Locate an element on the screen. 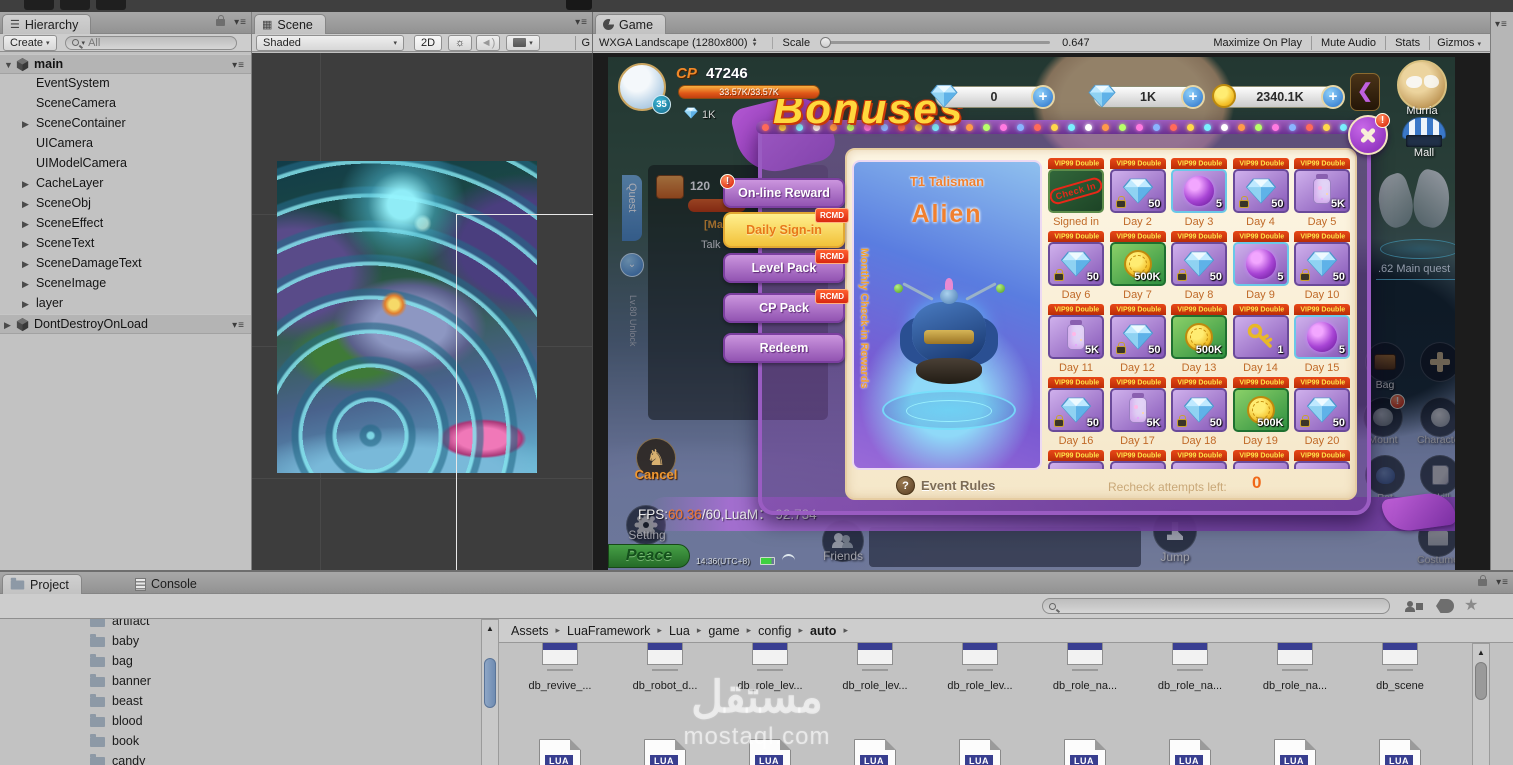 The width and height of the screenshot is (1513, 765). hierarchy-item-sceneeffect: ▶ SceneEffect is located at coordinates (125, 224).